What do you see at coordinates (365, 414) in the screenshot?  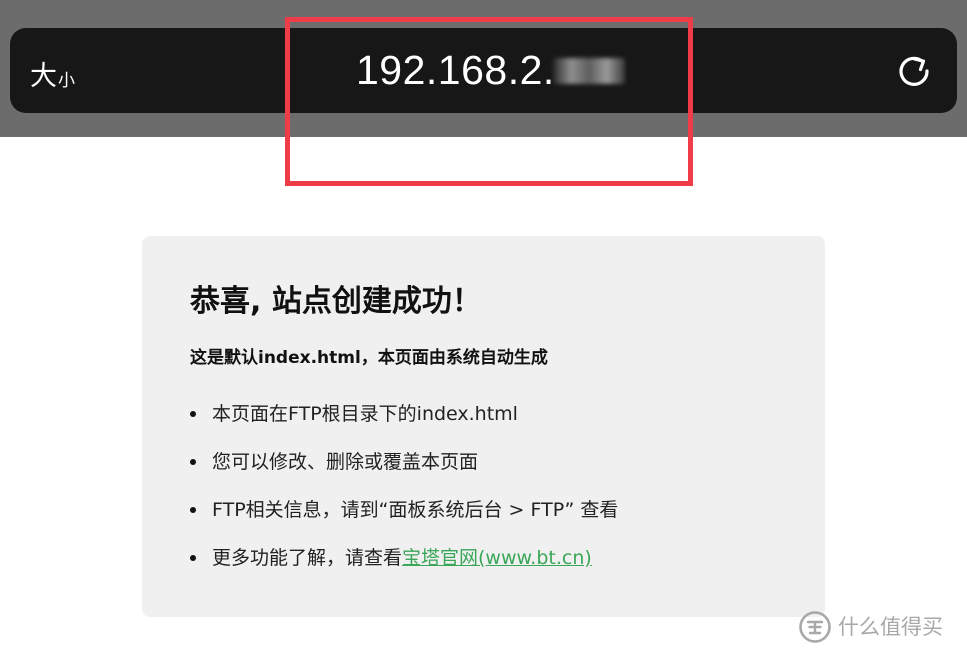 I see `list-item-text: 本页面在FTP根目录下的index.html` at bounding box center [365, 414].